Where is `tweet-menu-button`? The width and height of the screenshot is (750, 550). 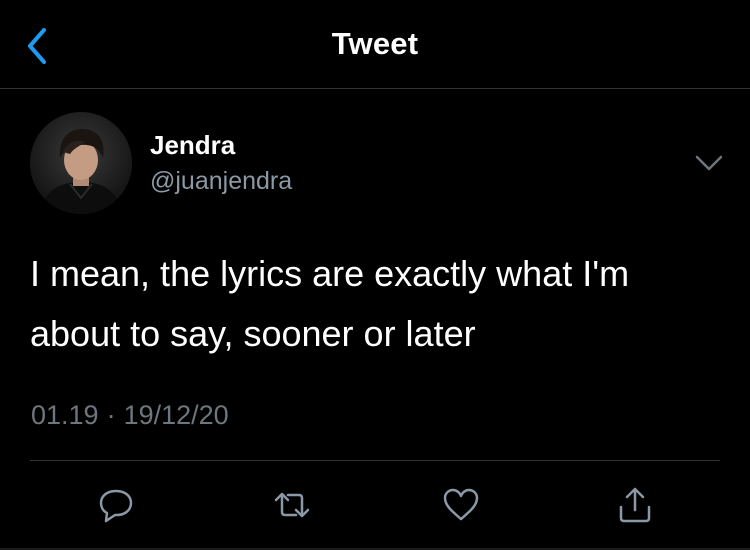
tweet-menu-button is located at coordinates (709, 163).